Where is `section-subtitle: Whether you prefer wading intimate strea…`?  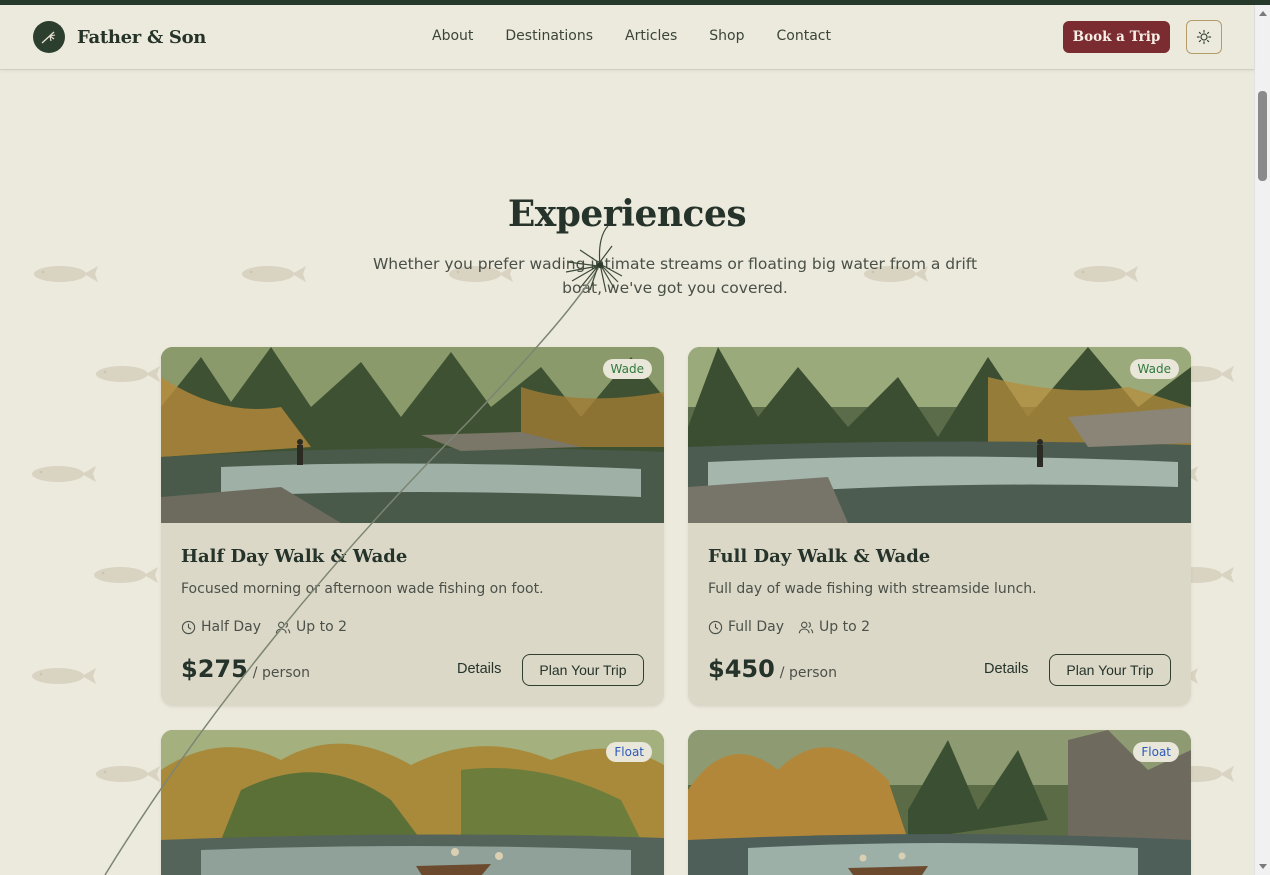
section-subtitle: Whether you prefer wading intimate strea… is located at coordinates (675, 276).